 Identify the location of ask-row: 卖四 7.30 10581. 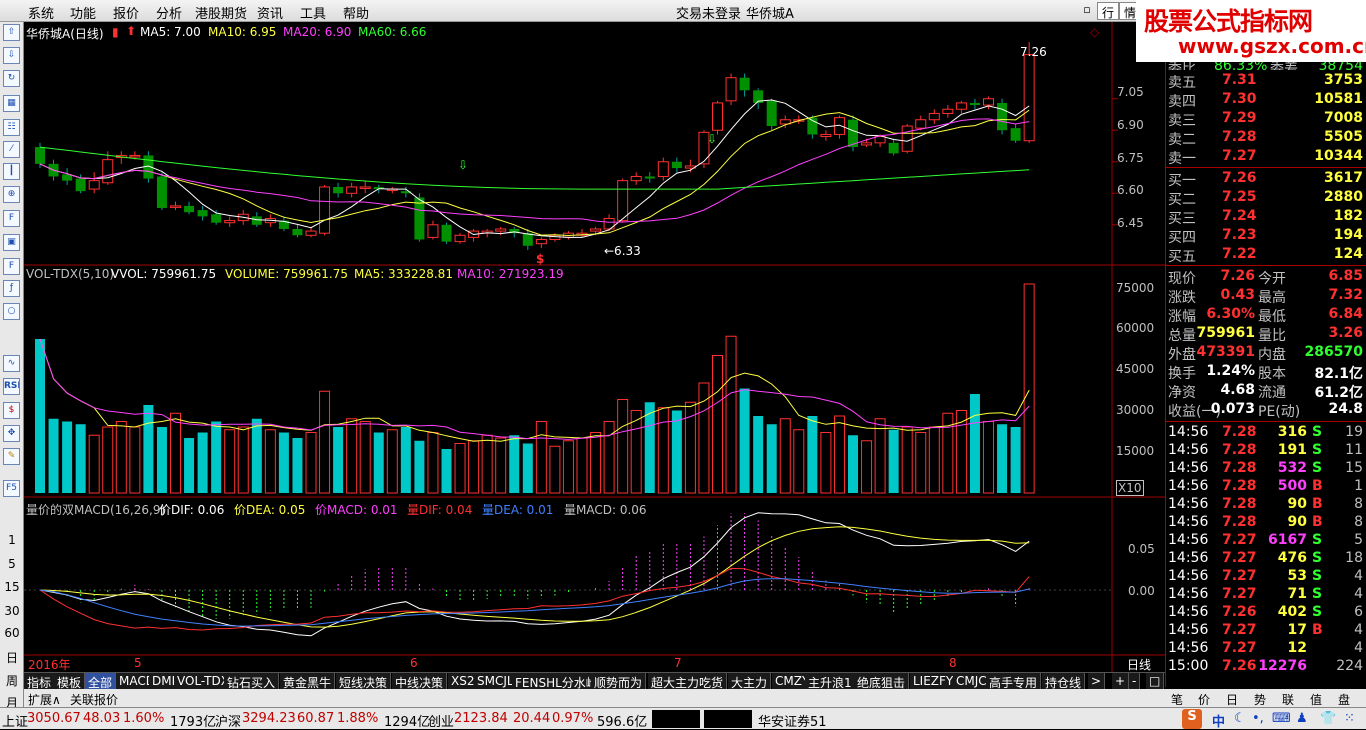
(1266, 100).